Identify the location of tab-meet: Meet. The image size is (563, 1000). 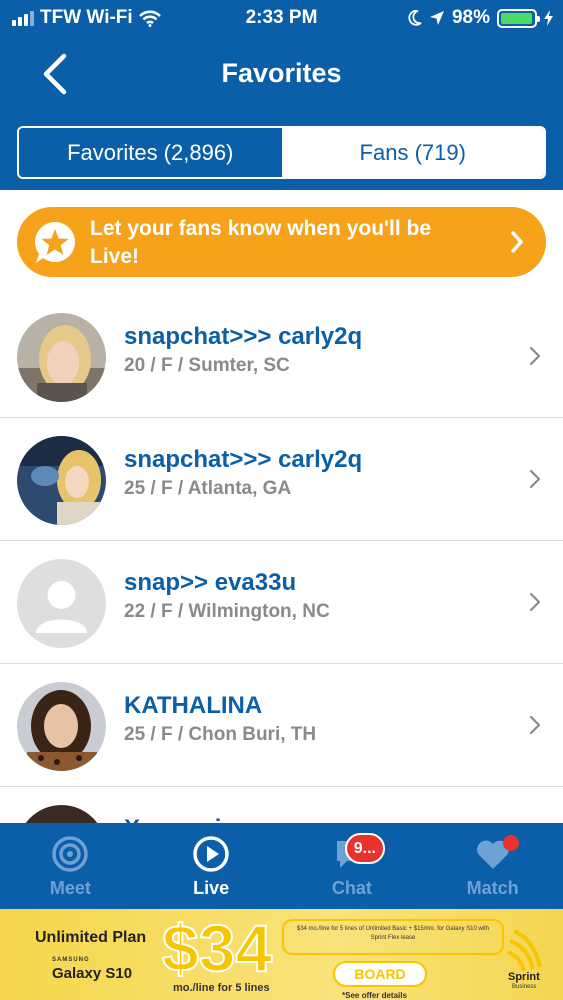
(70, 866).